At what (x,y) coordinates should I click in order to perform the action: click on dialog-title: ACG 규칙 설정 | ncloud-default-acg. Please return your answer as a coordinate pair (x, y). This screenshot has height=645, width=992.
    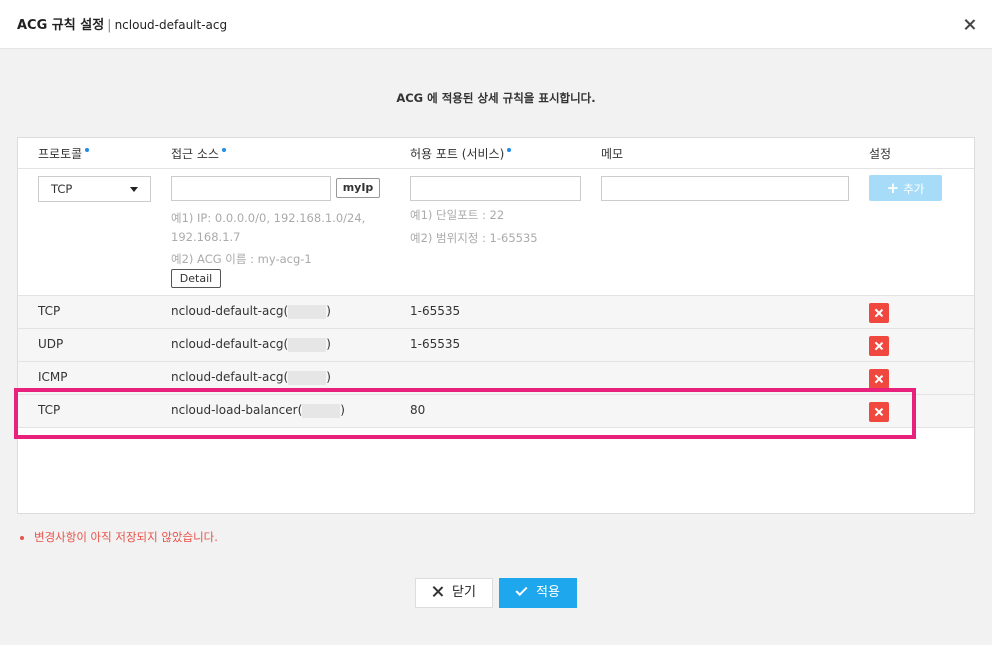
    Looking at the image, I should click on (122, 23).